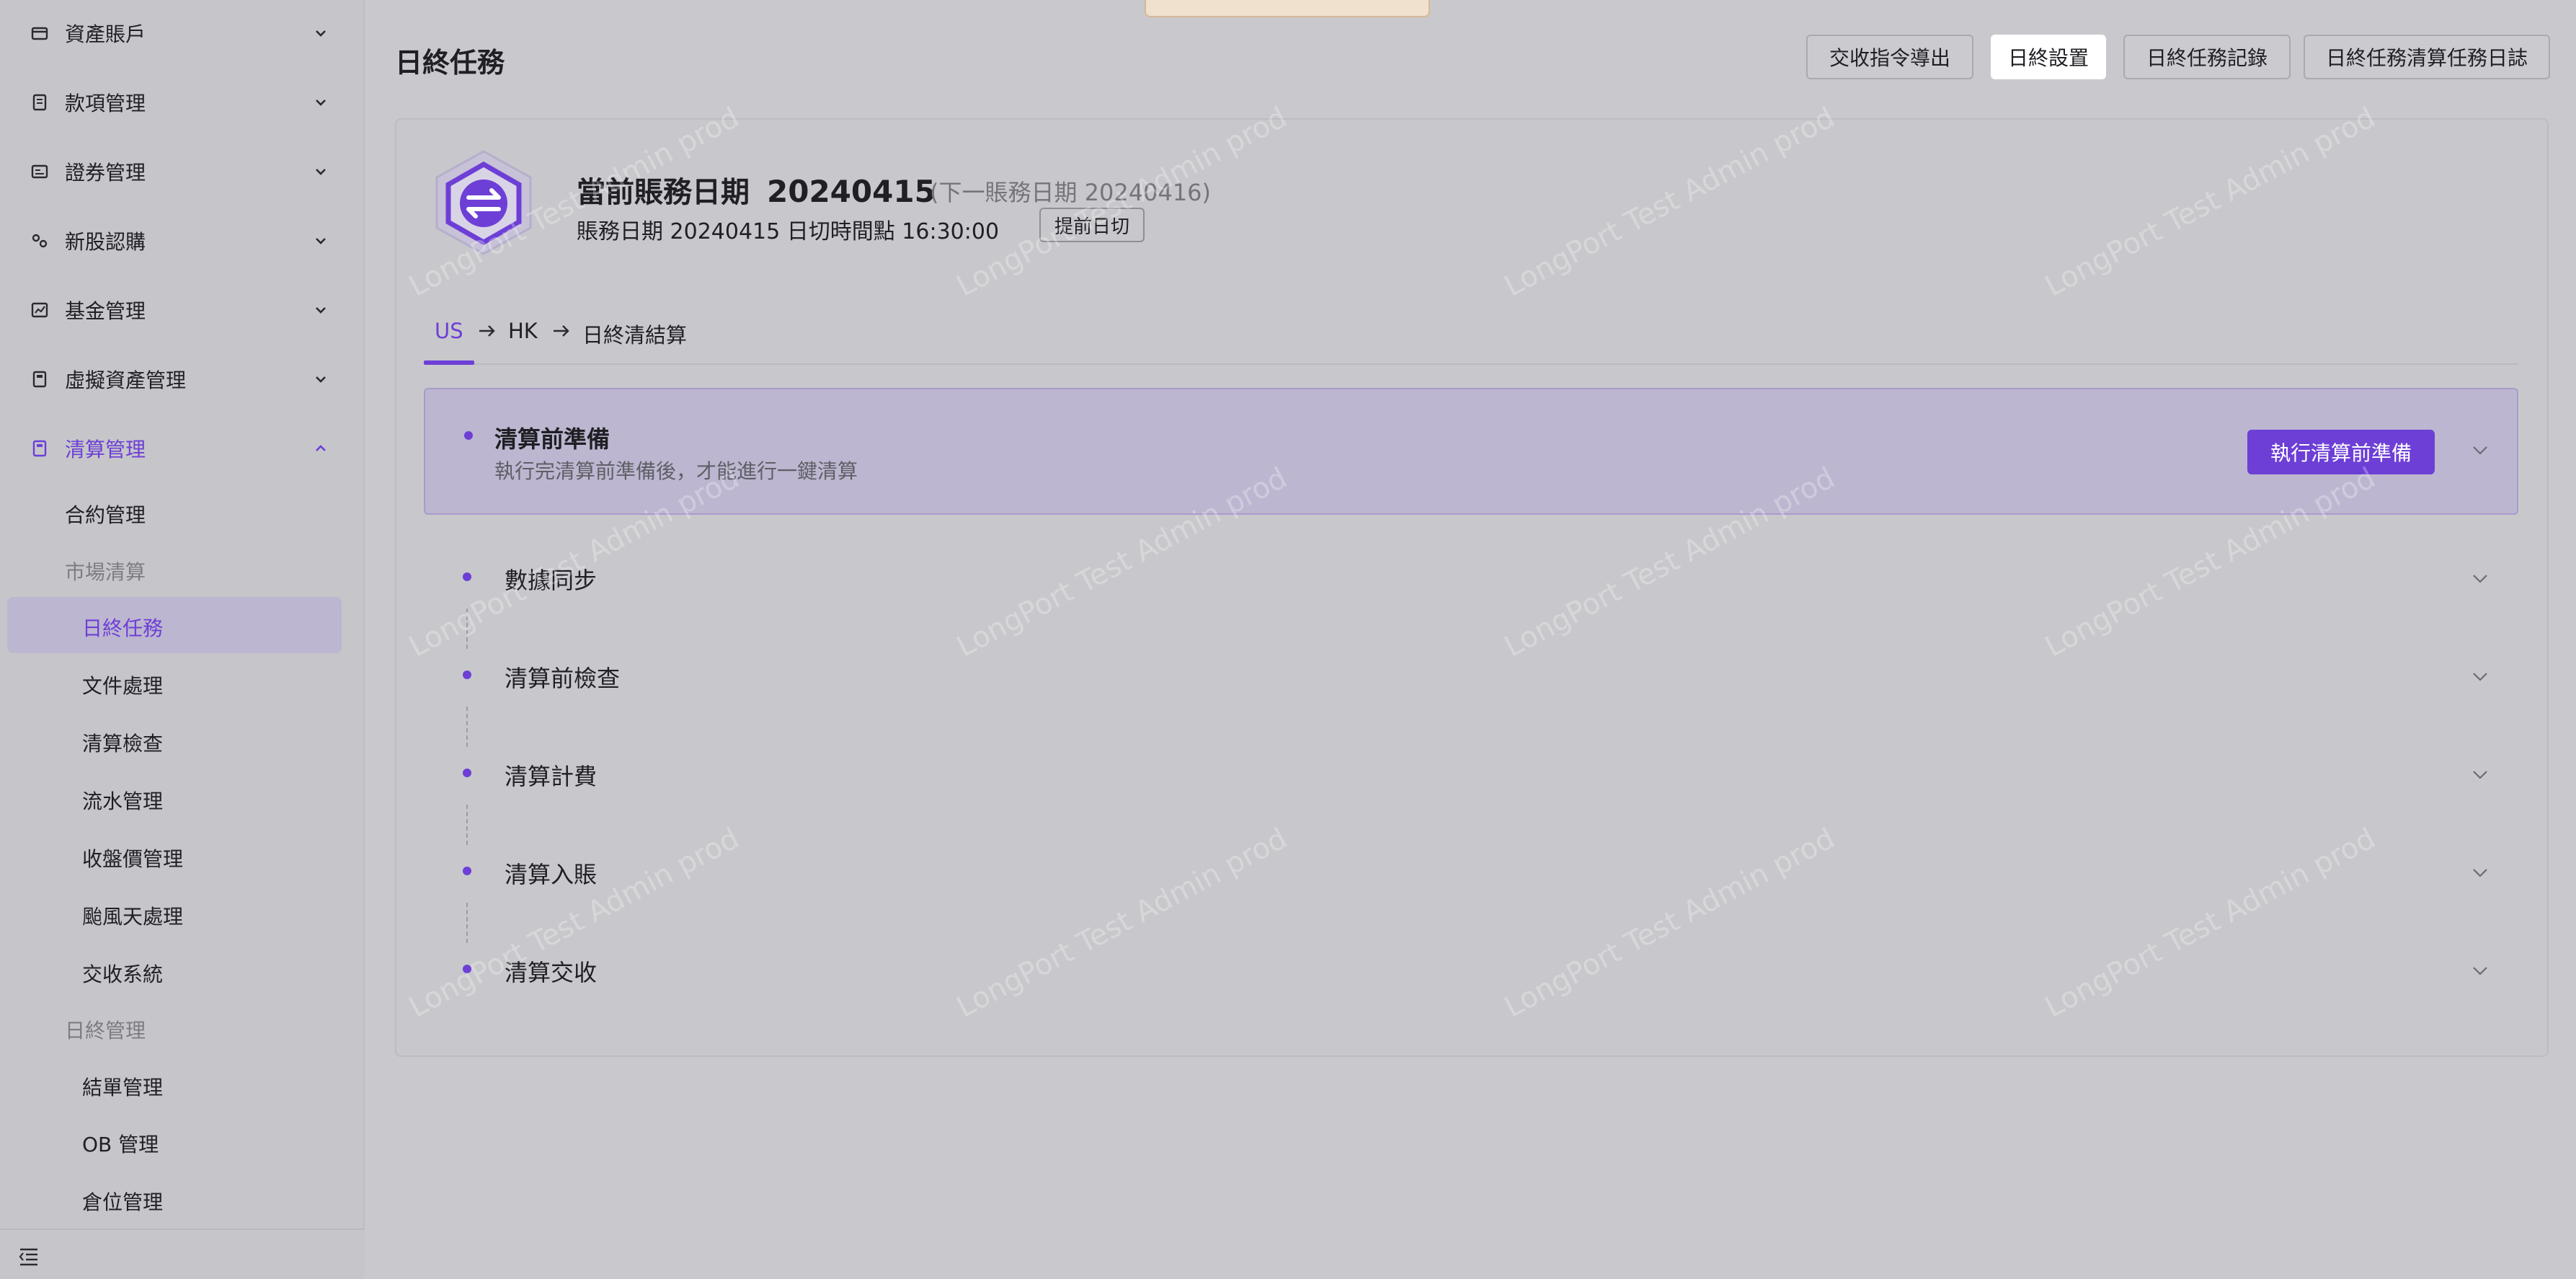 Image resolution: width=2576 pixels, height=1279 pixels. Describe the element at coordinates (105, 1029) in the screenshot. I see `sidebar-section-eod-management: 日終管理` at that location.